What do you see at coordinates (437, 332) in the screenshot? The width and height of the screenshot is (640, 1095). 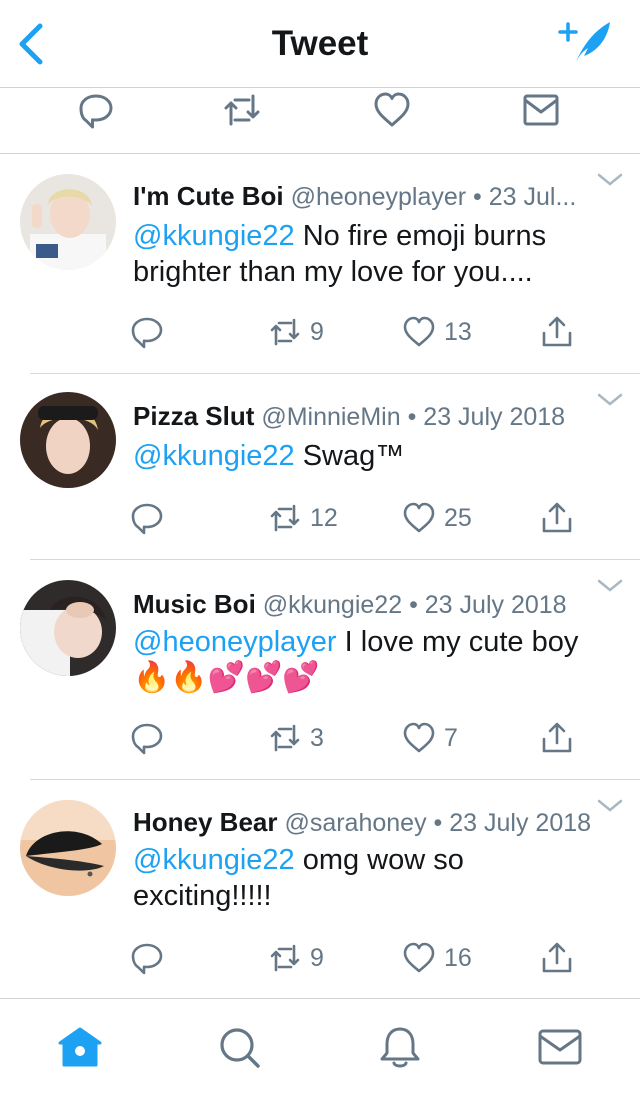 I see `like-button: 13` at bounding box center [437, 332].